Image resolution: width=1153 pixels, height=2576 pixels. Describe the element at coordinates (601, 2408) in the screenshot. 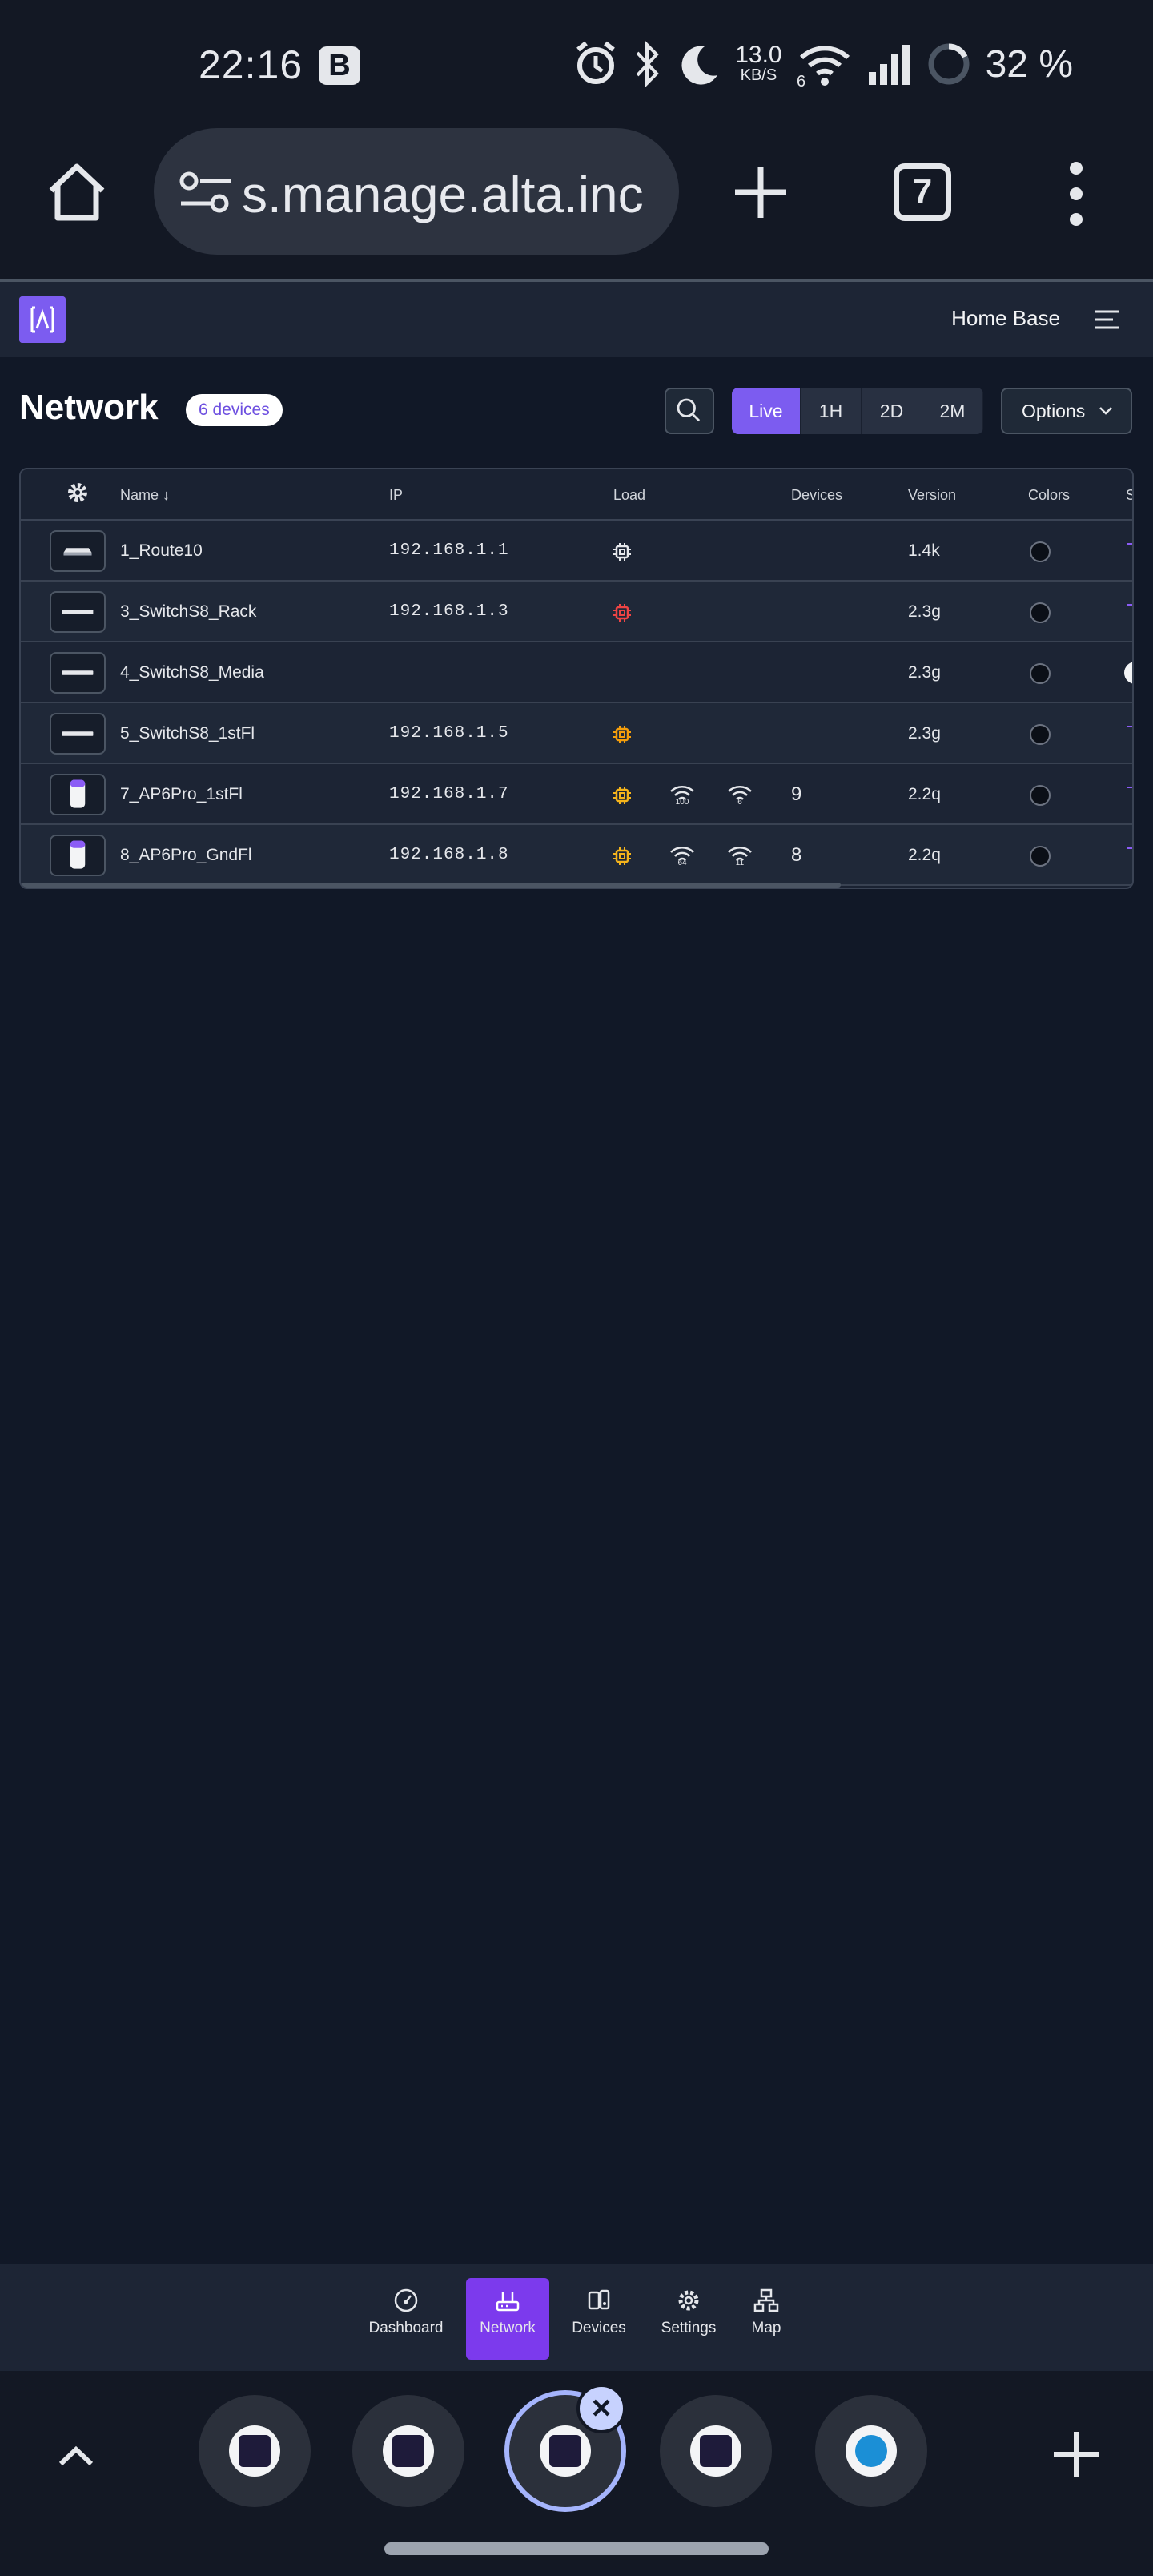

I see `close-bubble-icon: ×` at that location.